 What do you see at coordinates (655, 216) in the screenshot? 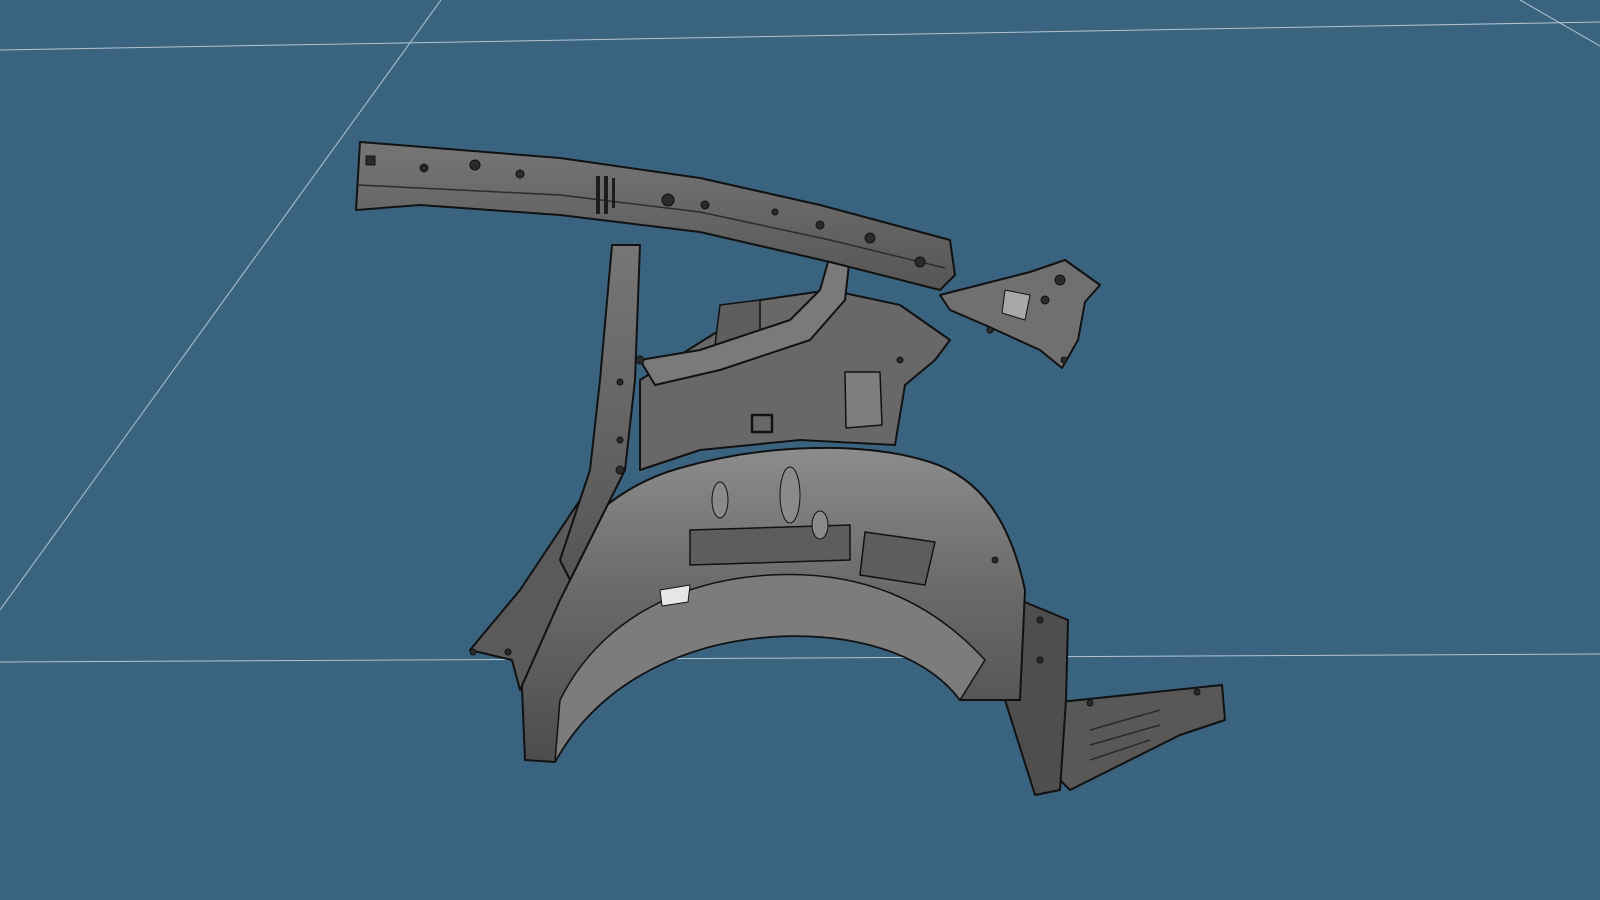
I see `roof-rail` at bounding box center [655, 216].